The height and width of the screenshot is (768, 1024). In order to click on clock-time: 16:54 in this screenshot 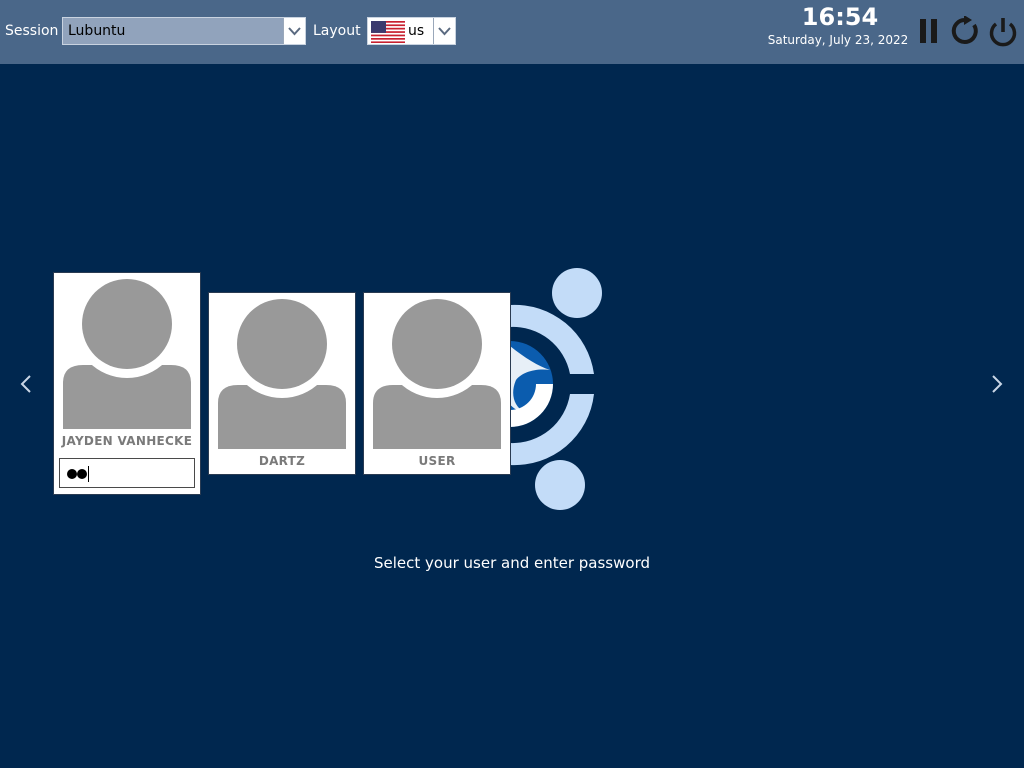, I will do `click(840, 17)`.